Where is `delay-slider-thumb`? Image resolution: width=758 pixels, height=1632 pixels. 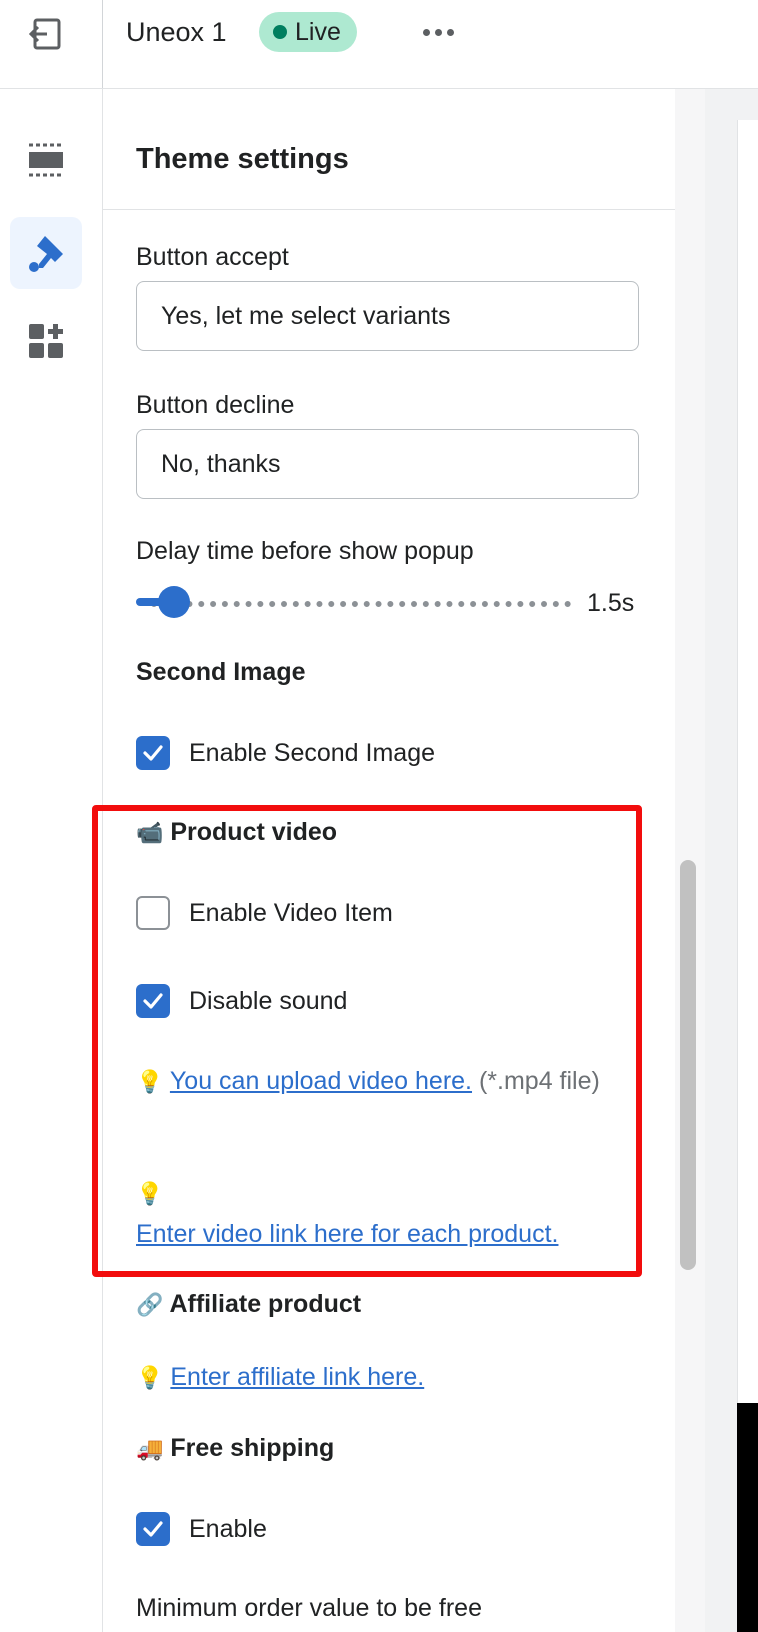 delay-slider-thumb is located at coordinates (174, 602).